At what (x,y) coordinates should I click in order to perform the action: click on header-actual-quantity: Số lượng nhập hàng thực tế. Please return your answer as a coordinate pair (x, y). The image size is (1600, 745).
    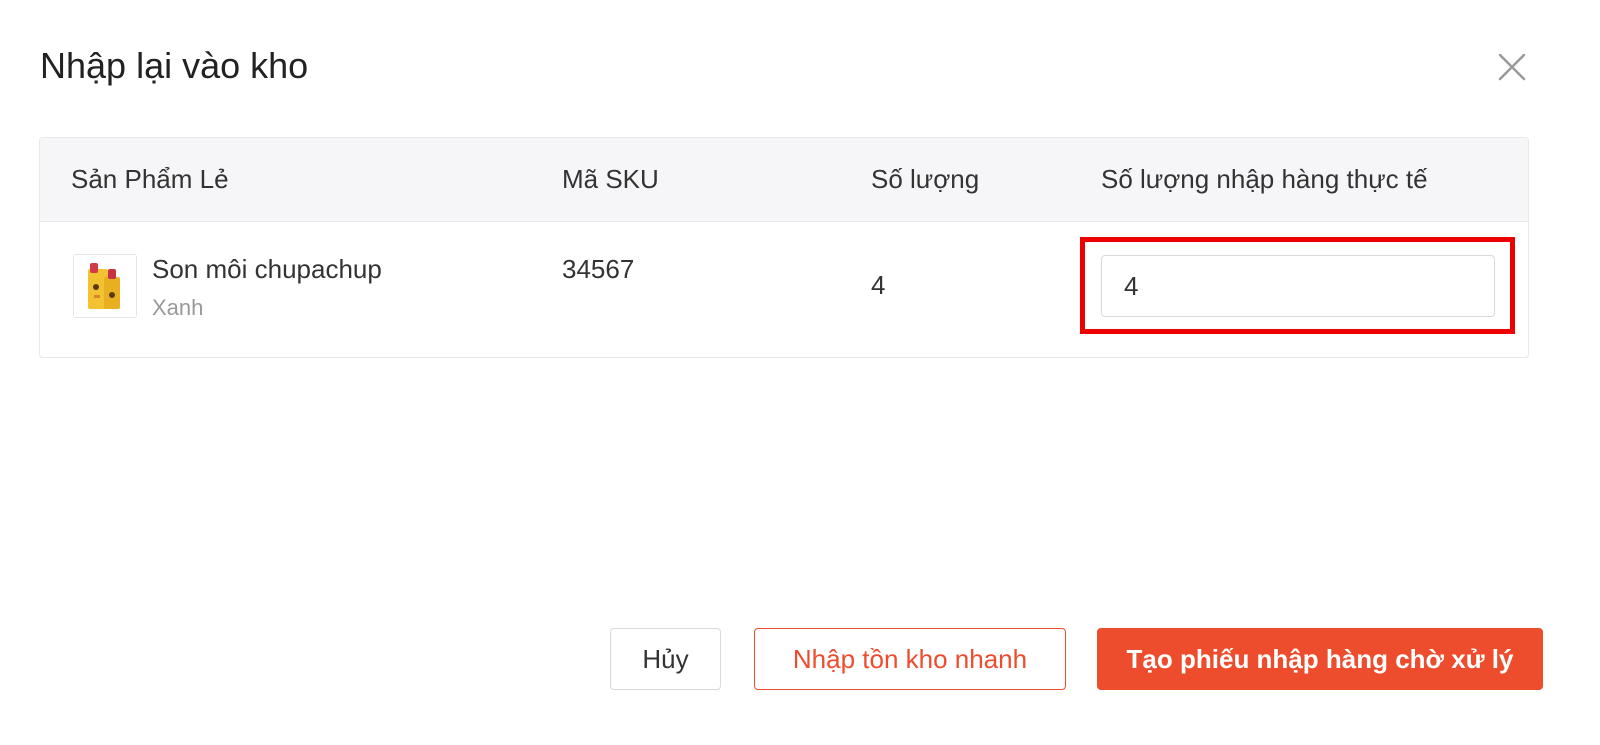
    Looking at the image, I should click on (1264, 179).